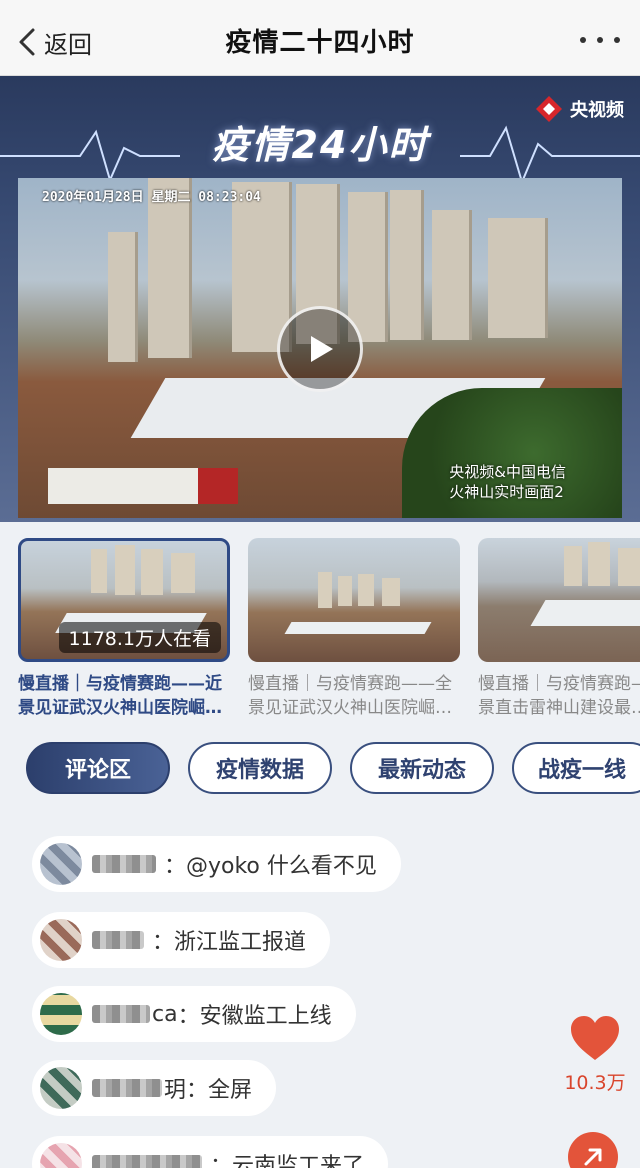 This screenshot has height=1168, width=640. I want to click on cctv-logo-icon, so click(549, 109).